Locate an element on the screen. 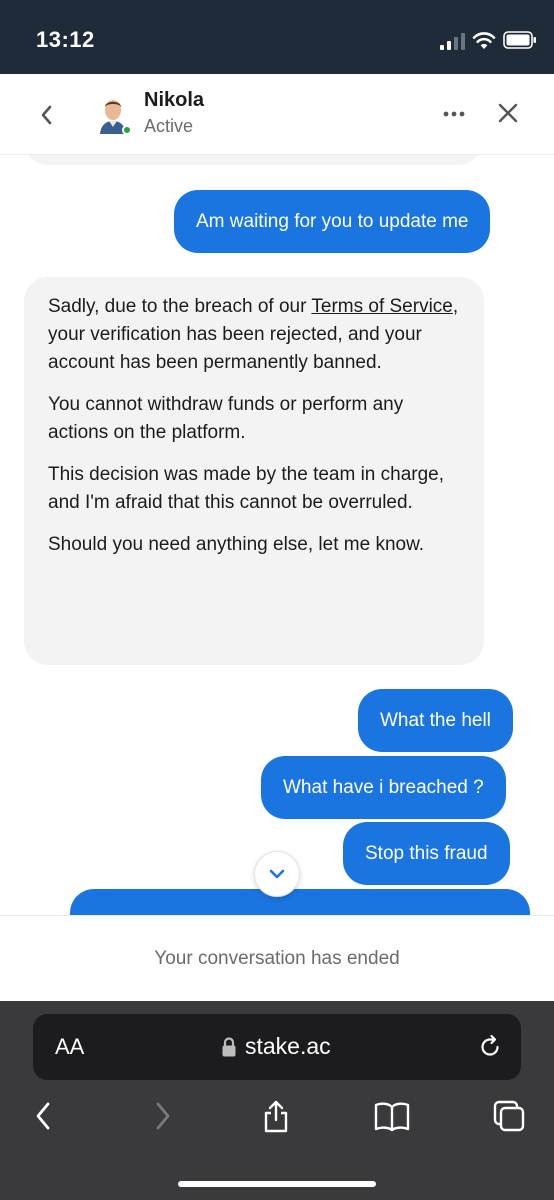 This screenshot has height=1200, width=554. outgoing-message: What the hell is located at coordinates (435, 720).